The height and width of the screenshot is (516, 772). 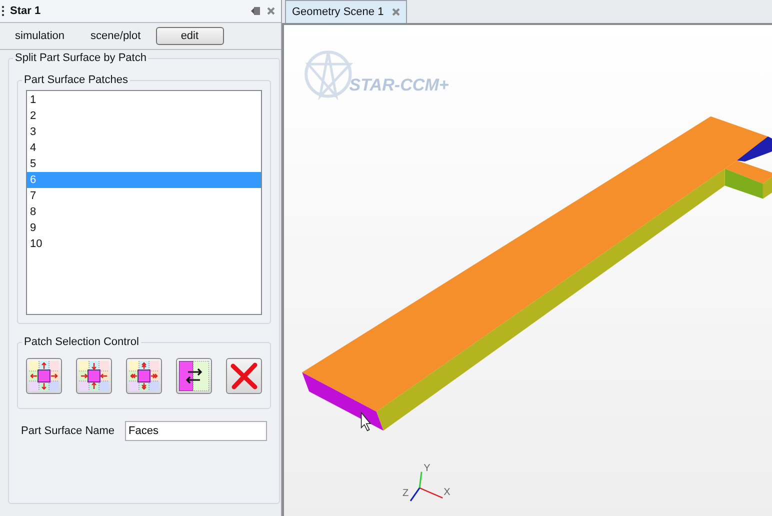 What do you see at coordinates (195, 431) in the screenshot?
I see `name-field: Faces` at bounding box center [195, 431].